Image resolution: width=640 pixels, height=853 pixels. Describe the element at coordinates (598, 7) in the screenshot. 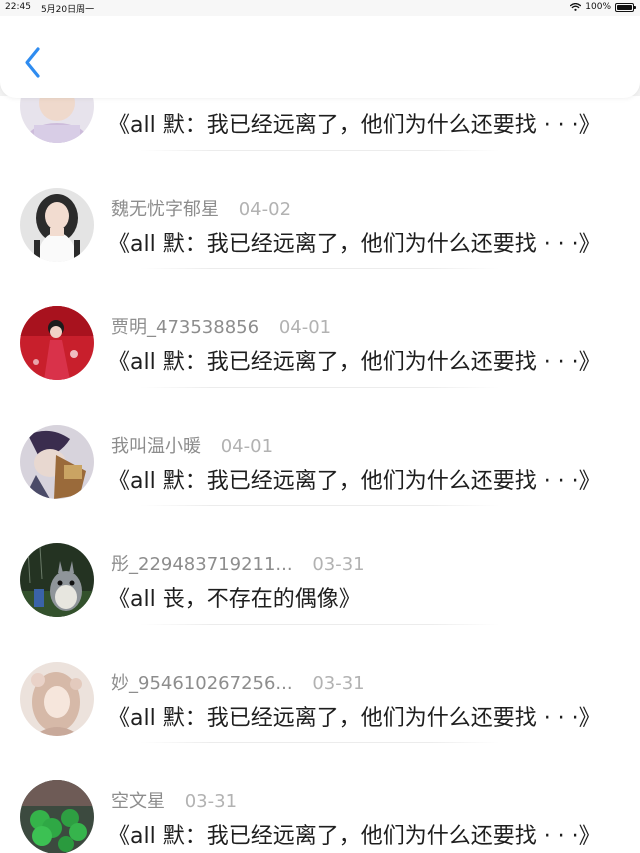

I see `battery-percent: 100%` at that location.